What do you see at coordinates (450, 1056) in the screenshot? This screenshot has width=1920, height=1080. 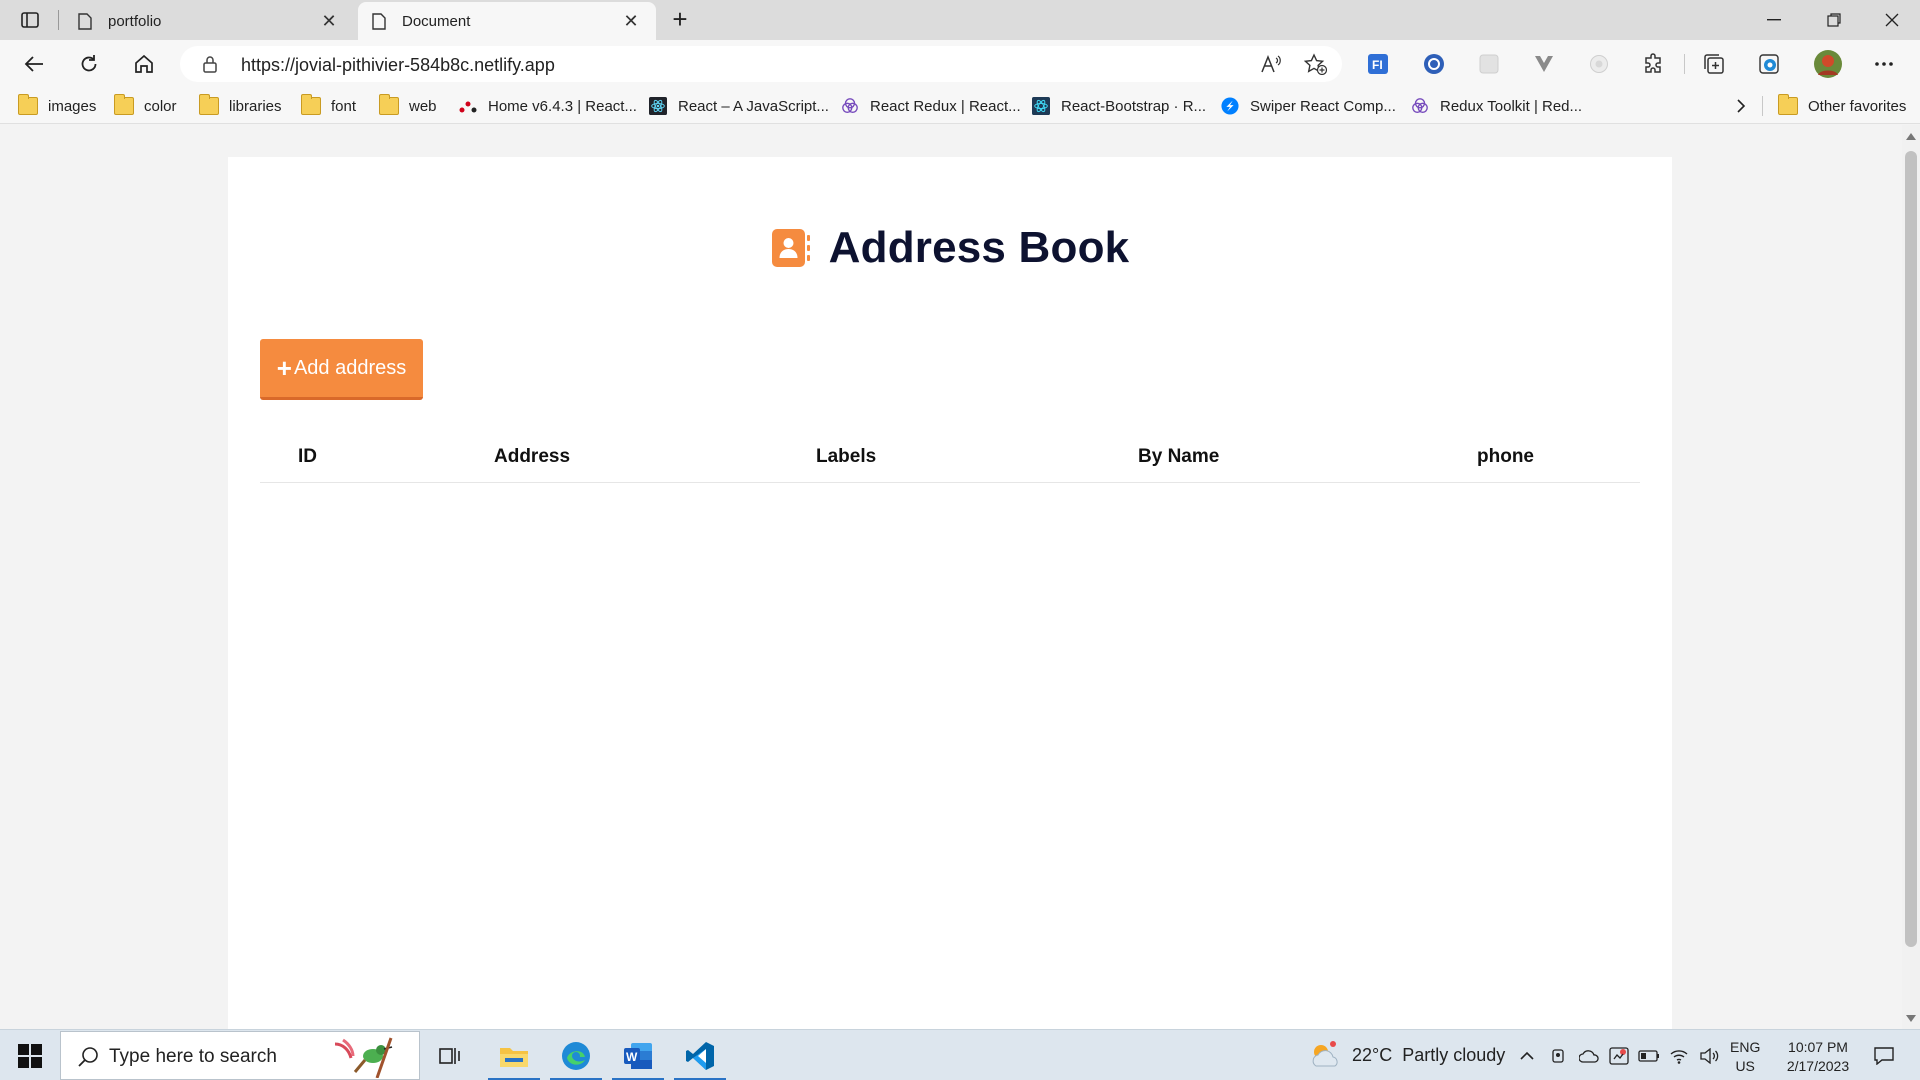 I see `task-view-icon` at bounding box center [450, 1056].